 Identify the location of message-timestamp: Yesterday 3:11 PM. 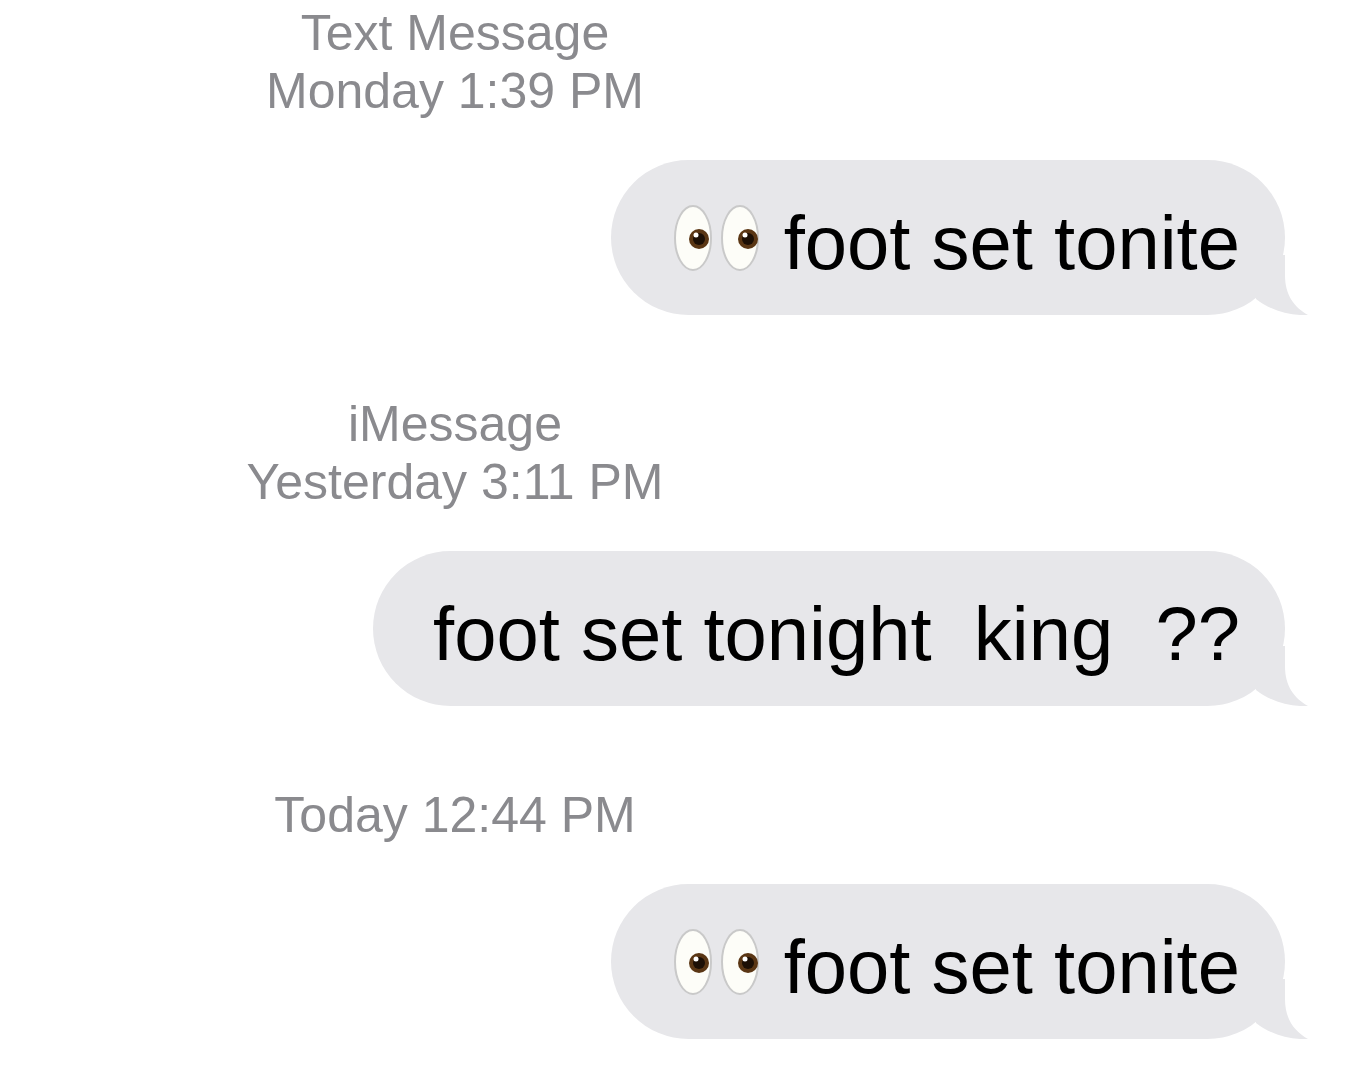
(455, 482).